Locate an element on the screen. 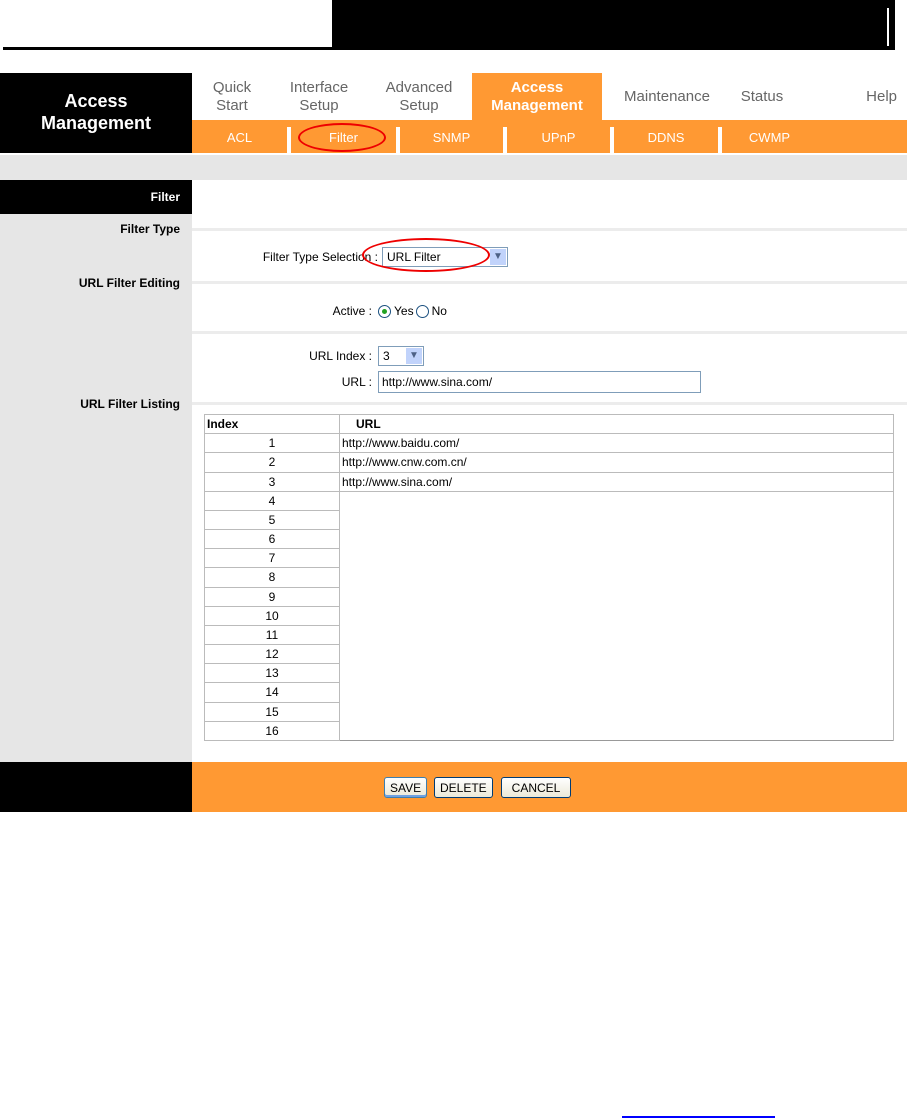  table-row: 2 http://www.cnw.com.cn/ is located at coordinates (549, 462).